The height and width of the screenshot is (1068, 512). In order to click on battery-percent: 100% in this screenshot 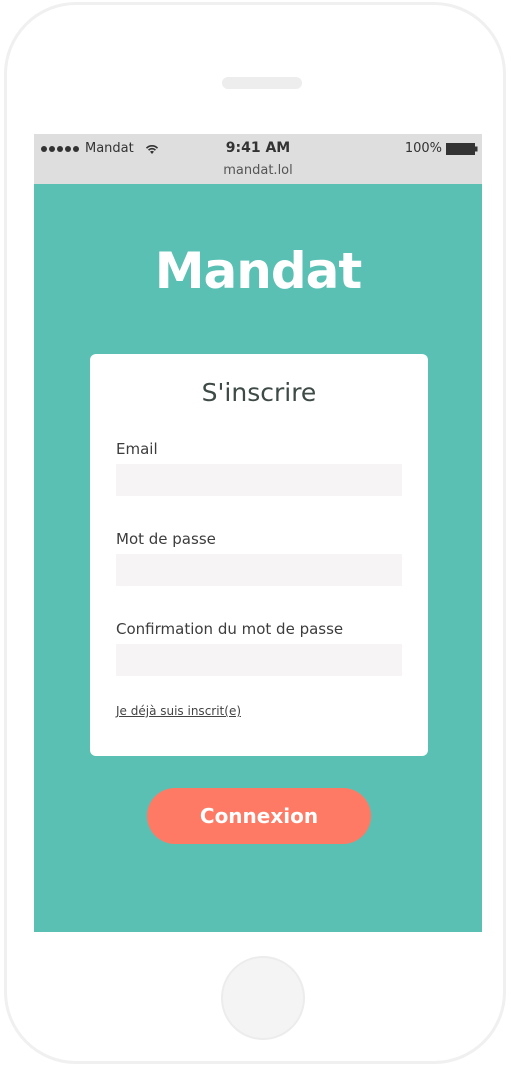, I will do `click(423, 148)`.